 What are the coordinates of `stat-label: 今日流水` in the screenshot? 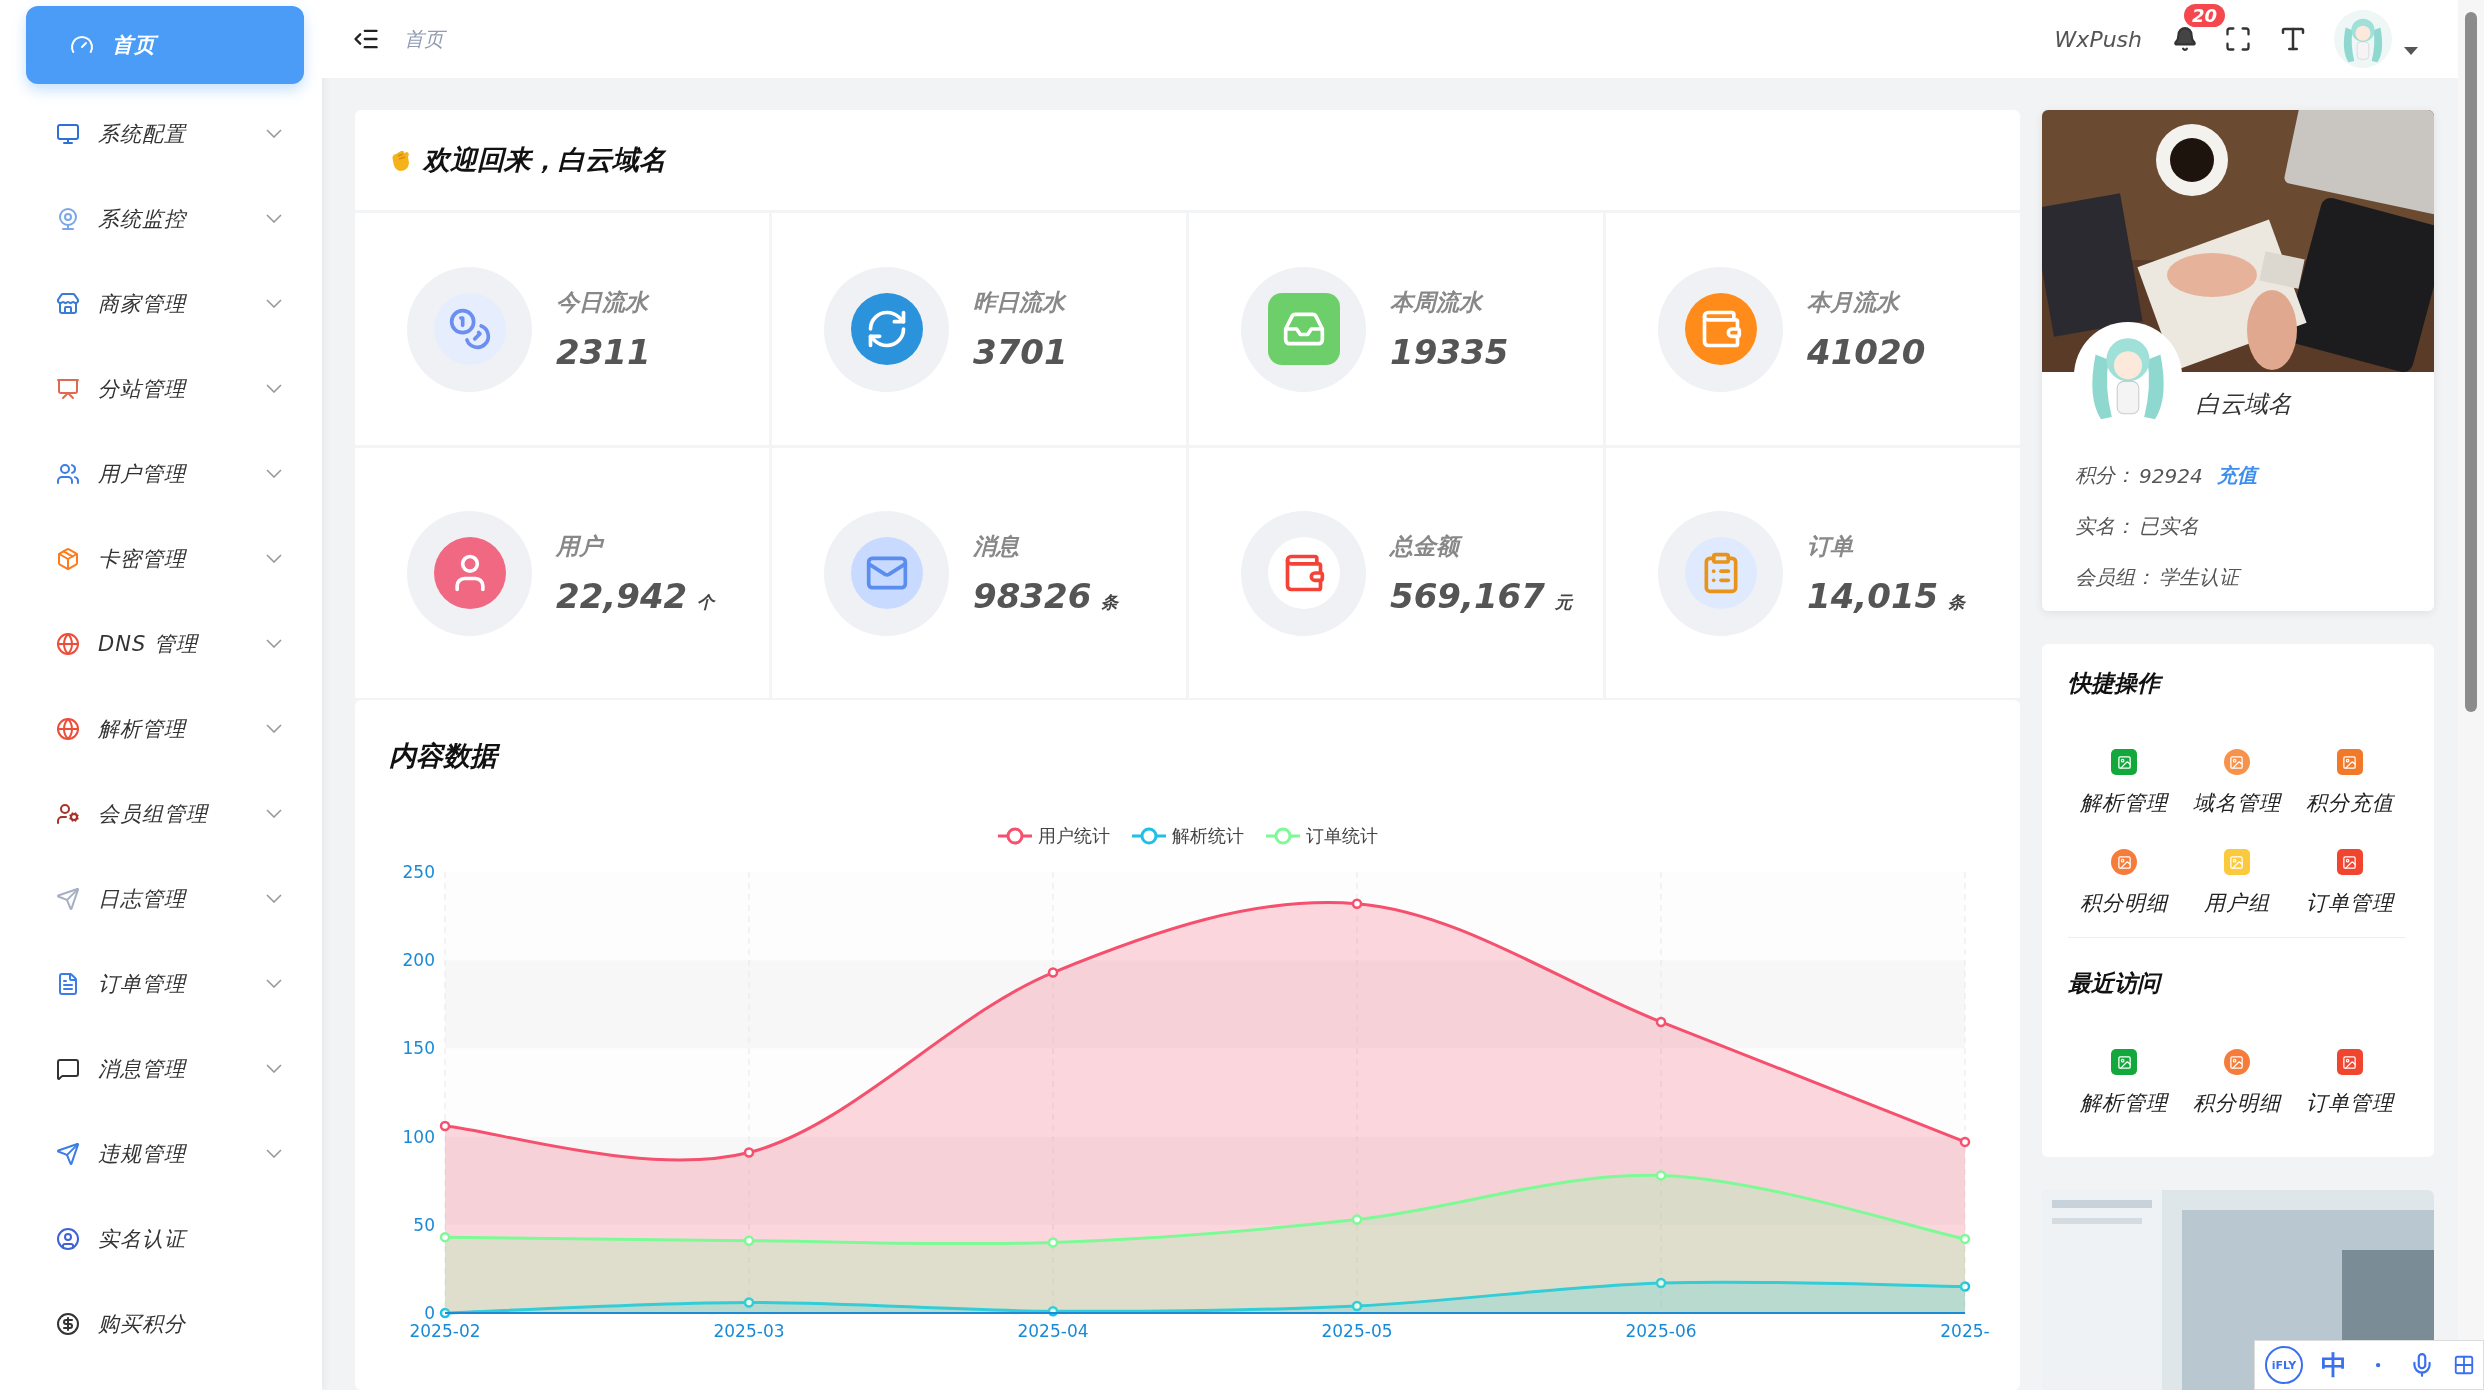 It's located at (603, 302).